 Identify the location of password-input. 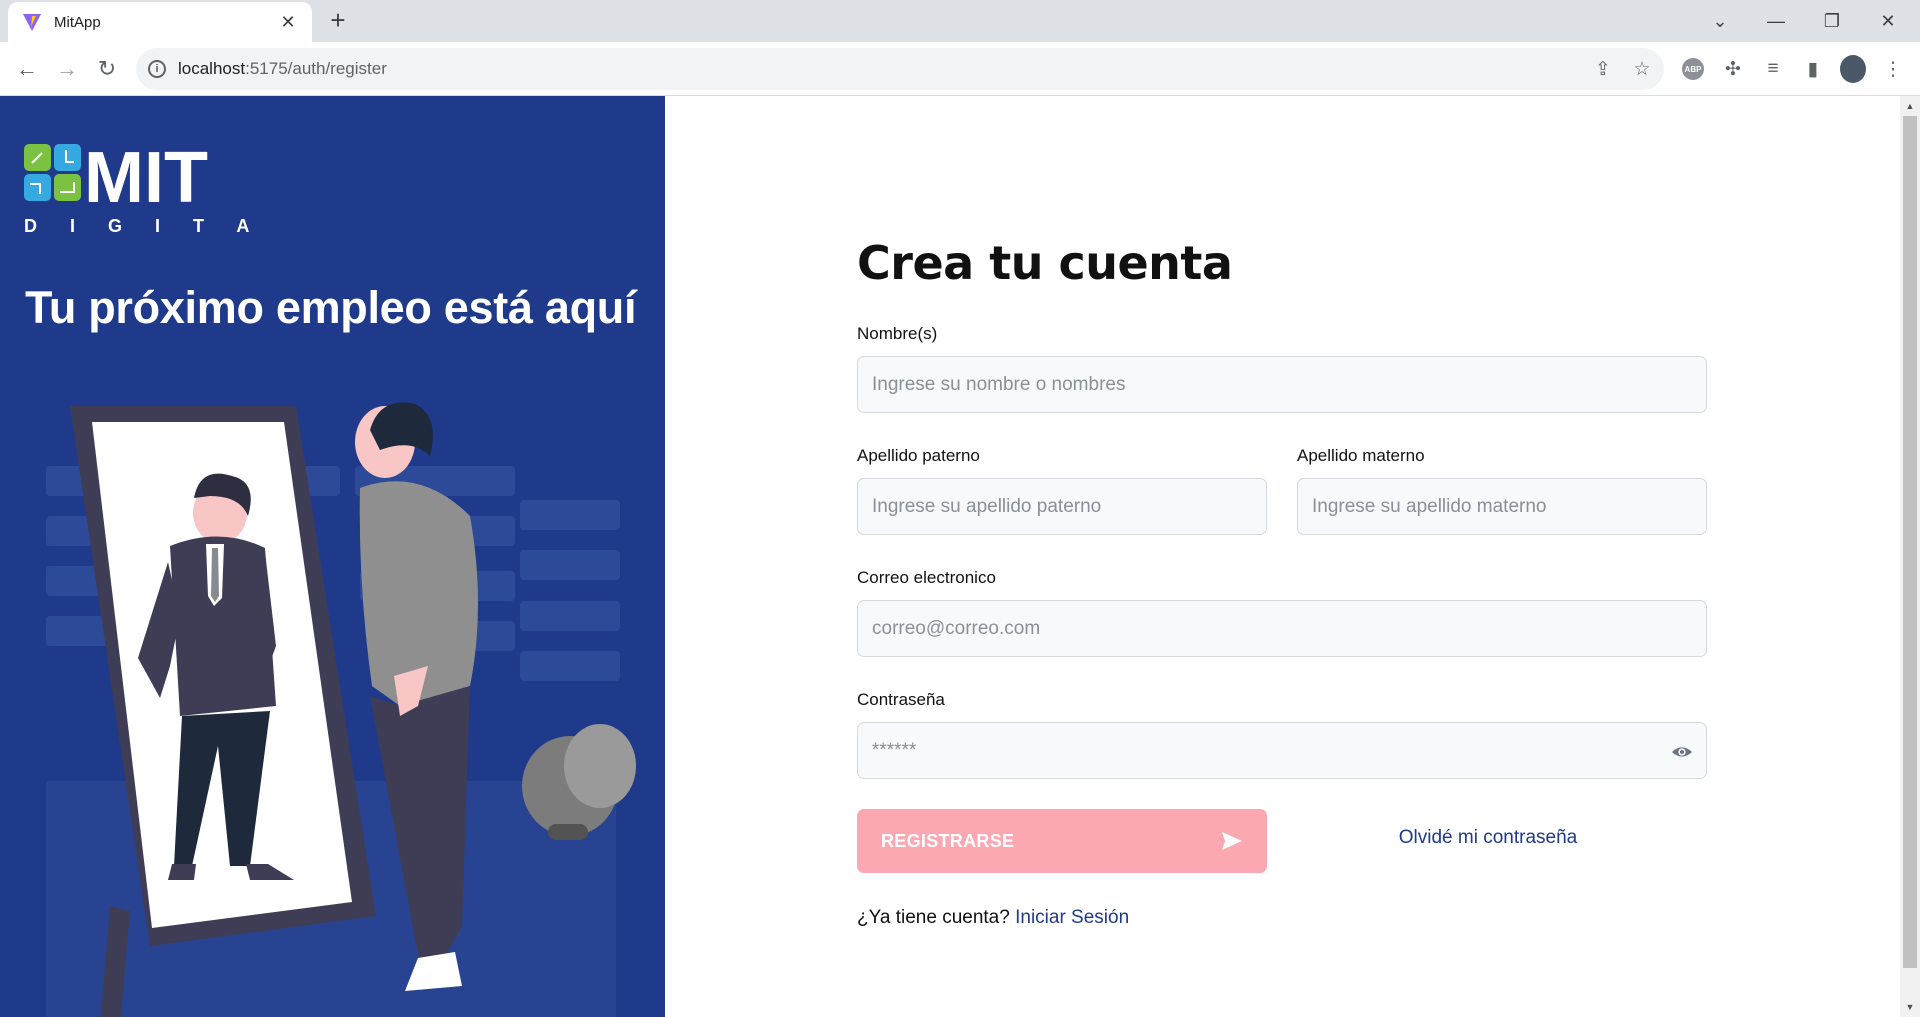
(1282, 750).